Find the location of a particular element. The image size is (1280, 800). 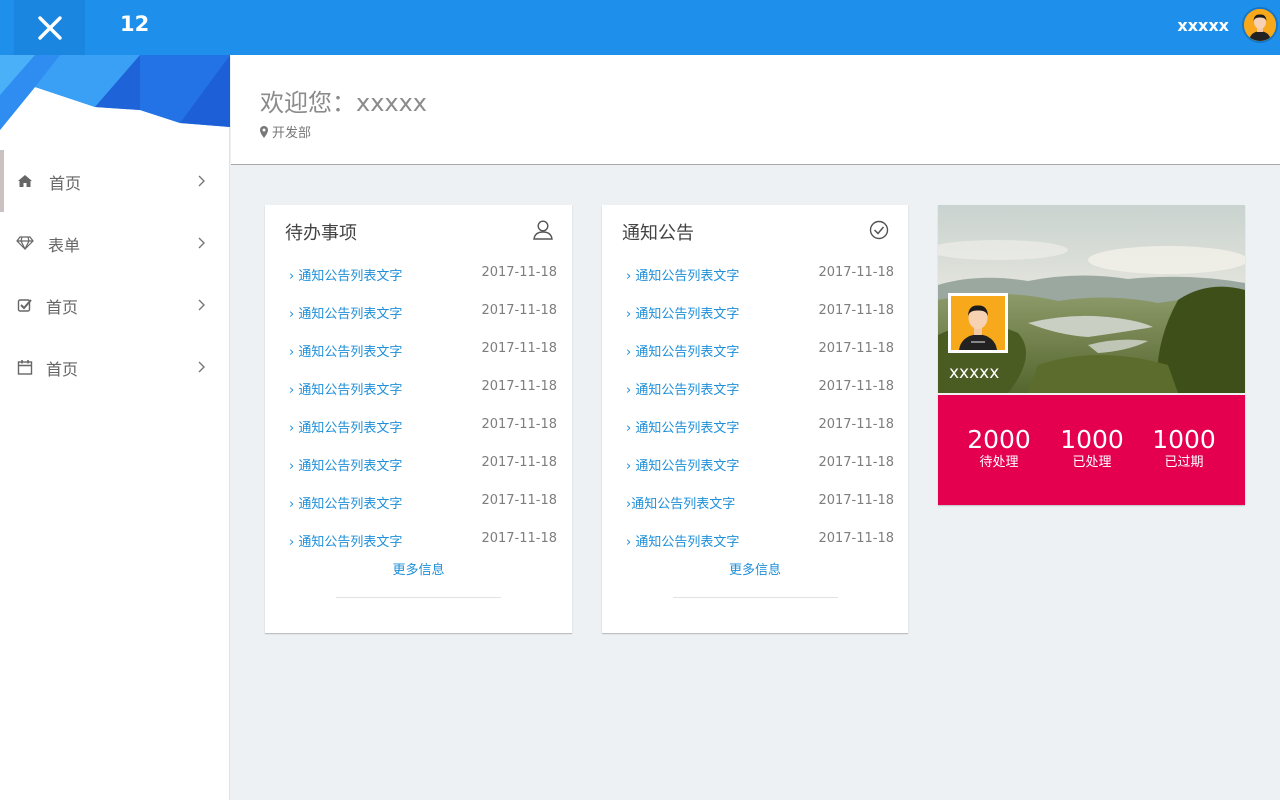

calendar-icon is located at coordinates (25, 367).